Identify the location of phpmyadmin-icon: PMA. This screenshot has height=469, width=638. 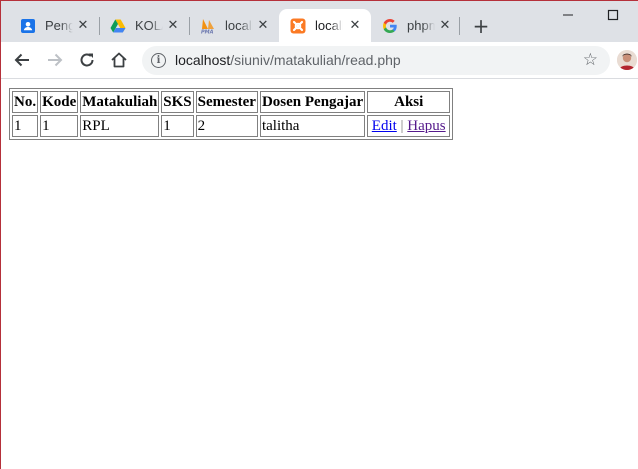
(208, 26).